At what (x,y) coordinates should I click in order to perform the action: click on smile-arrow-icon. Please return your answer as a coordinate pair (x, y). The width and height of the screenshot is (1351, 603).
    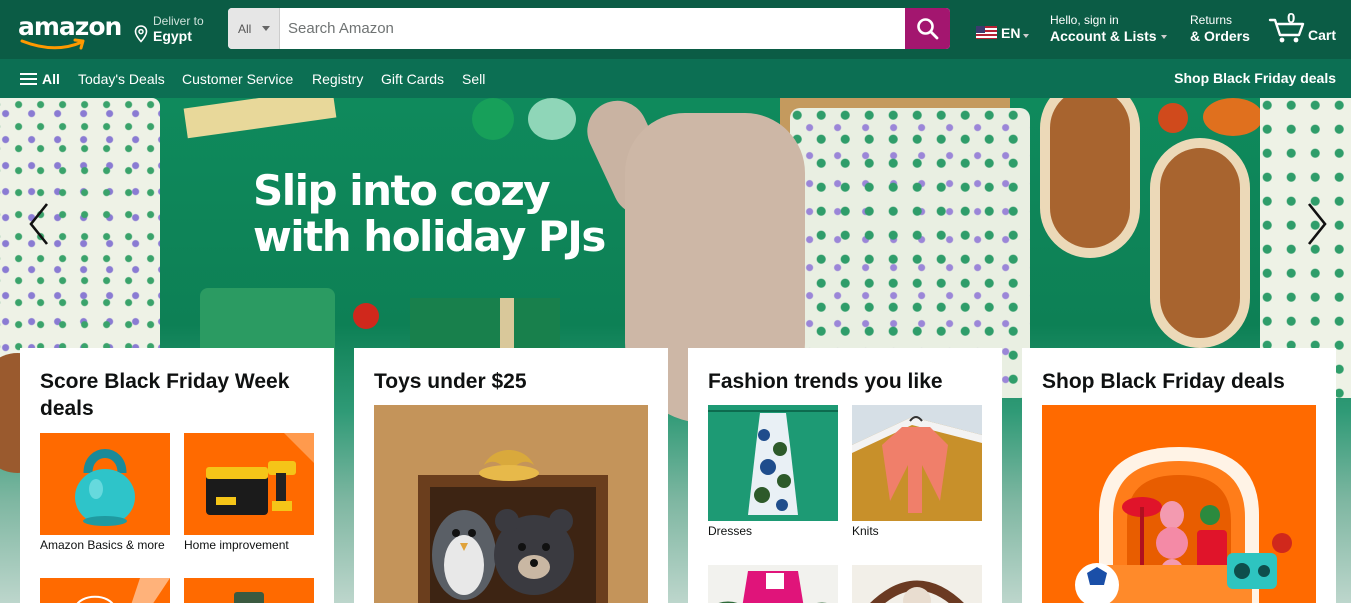
    Looking at the image, I should click on (52, 44).